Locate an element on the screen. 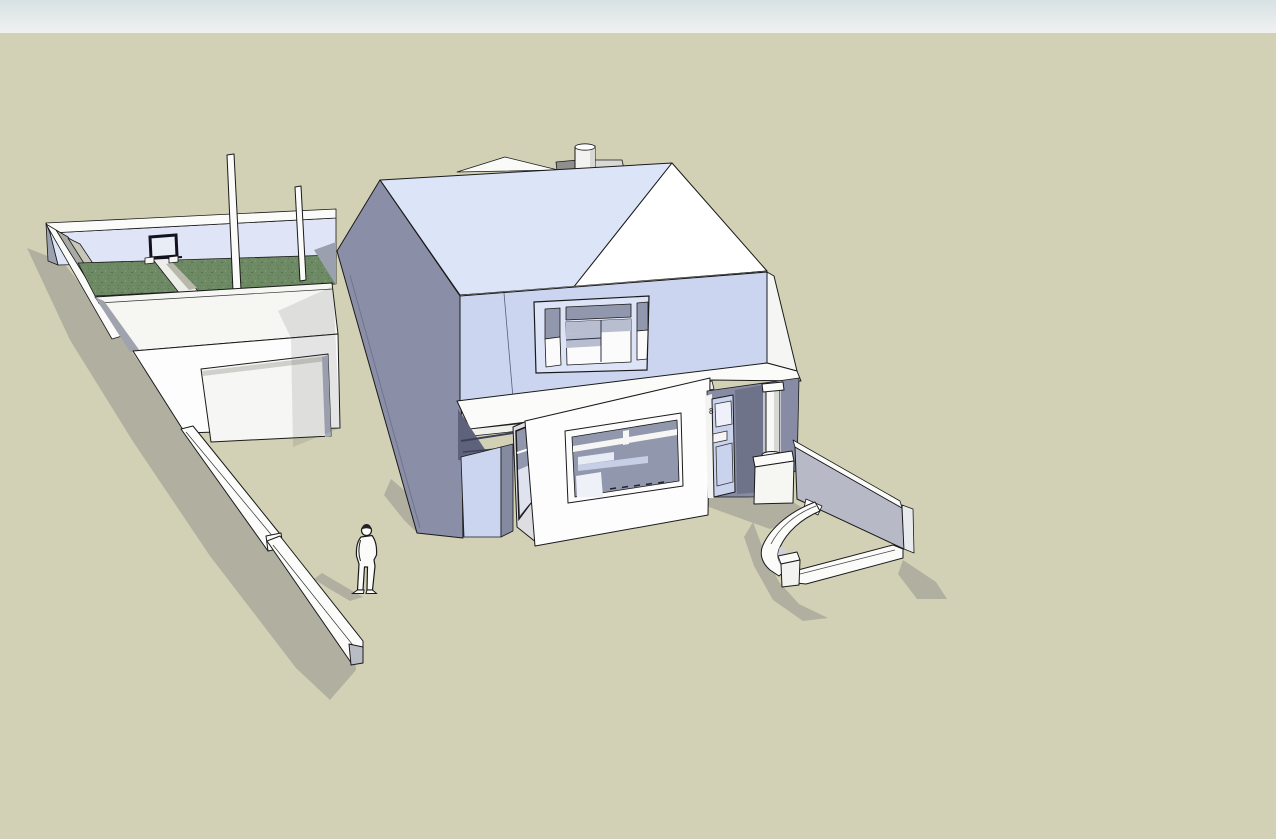 Image resolution: width=1276 pixels, height=839 pixels. porch: 8 is located at coordinates (752, 441).